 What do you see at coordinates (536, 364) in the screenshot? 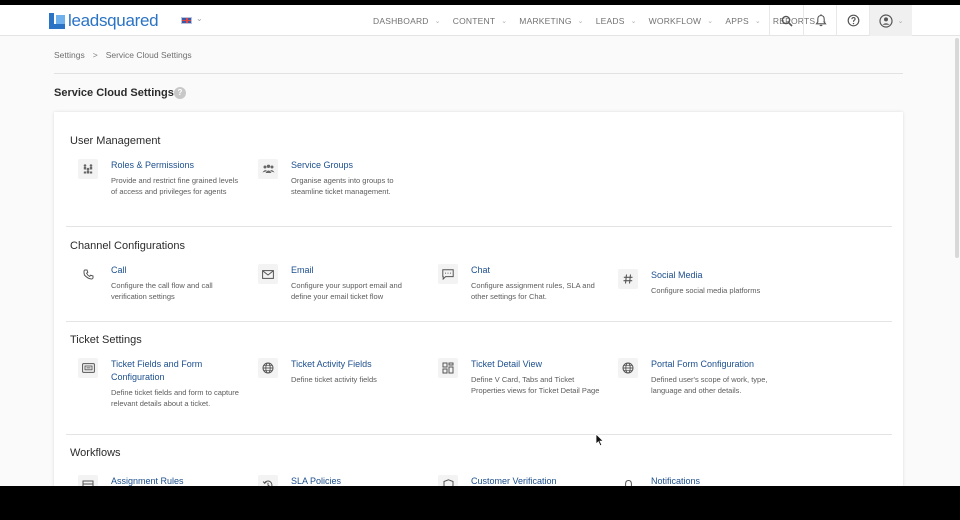
I see `setting-title: Ticket Detail View` at bounding box center [536, 364].